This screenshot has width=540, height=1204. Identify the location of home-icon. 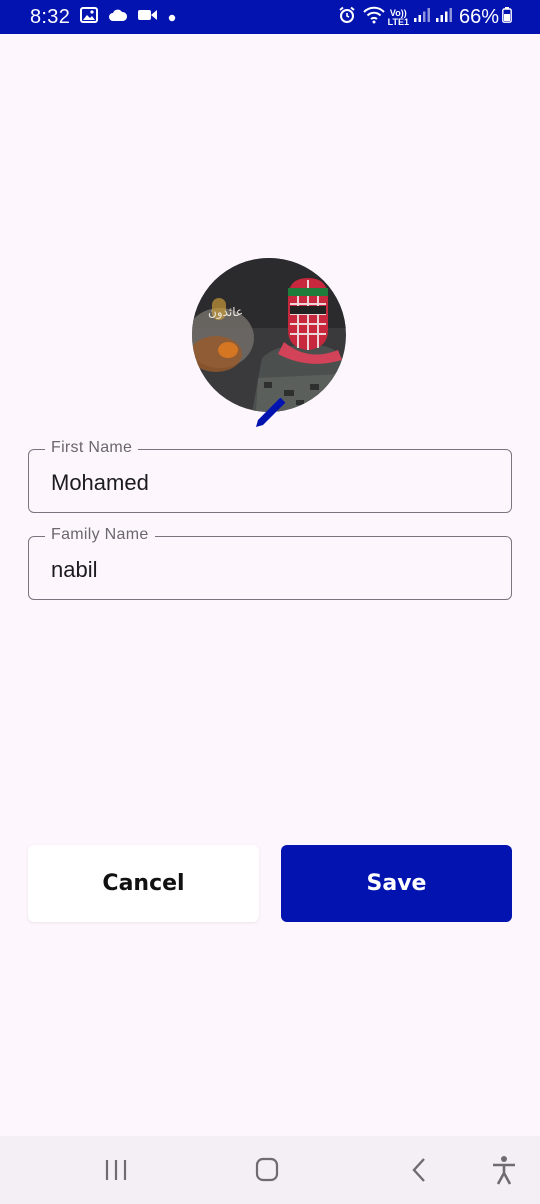
(267, 1170).